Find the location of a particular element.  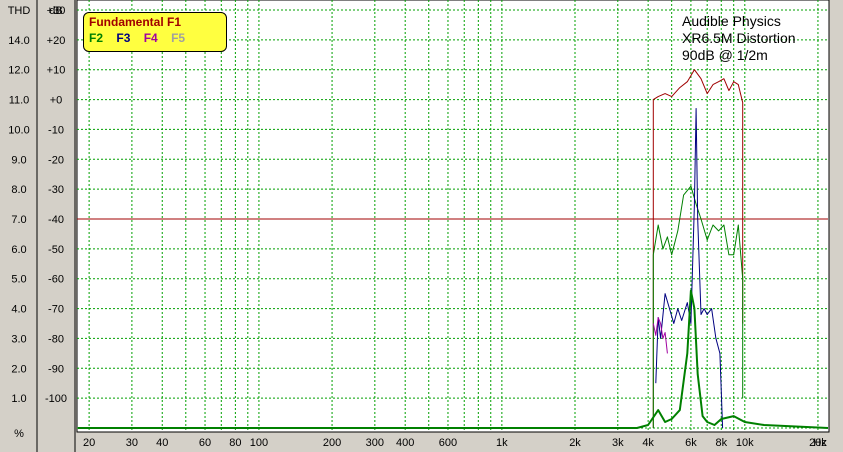

x-tick-label: 10k is located at coordinates (745, 443).